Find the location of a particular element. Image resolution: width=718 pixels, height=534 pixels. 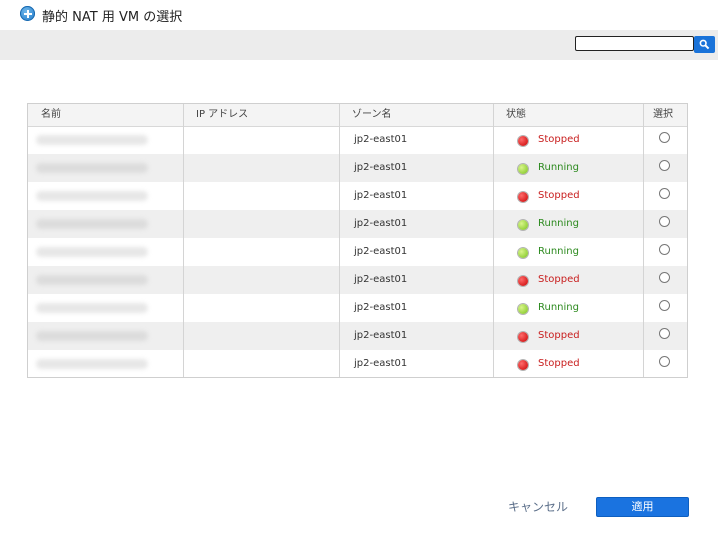

search-input is located at coordinates (634, 43).